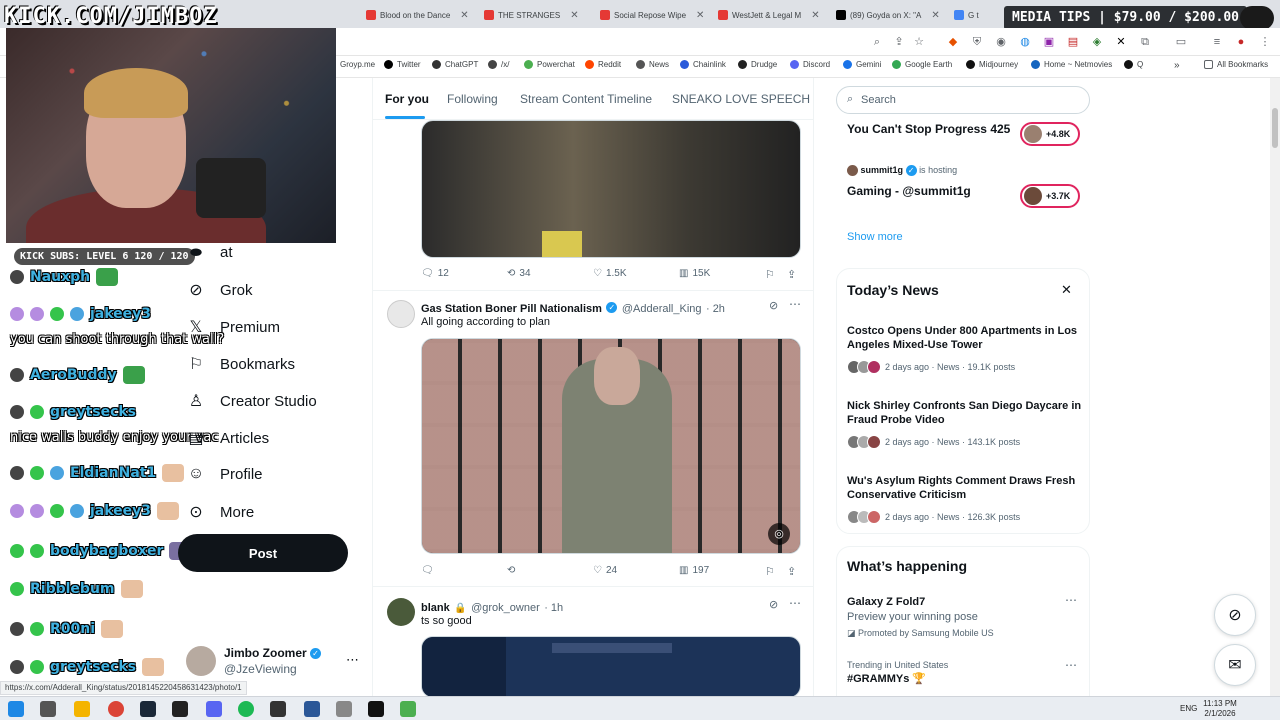 The image size is (1280, 720). What do you see at coordinates (116, 709) in the screenshot?
I see `chrome-icon` at bounding box center [116, 709].